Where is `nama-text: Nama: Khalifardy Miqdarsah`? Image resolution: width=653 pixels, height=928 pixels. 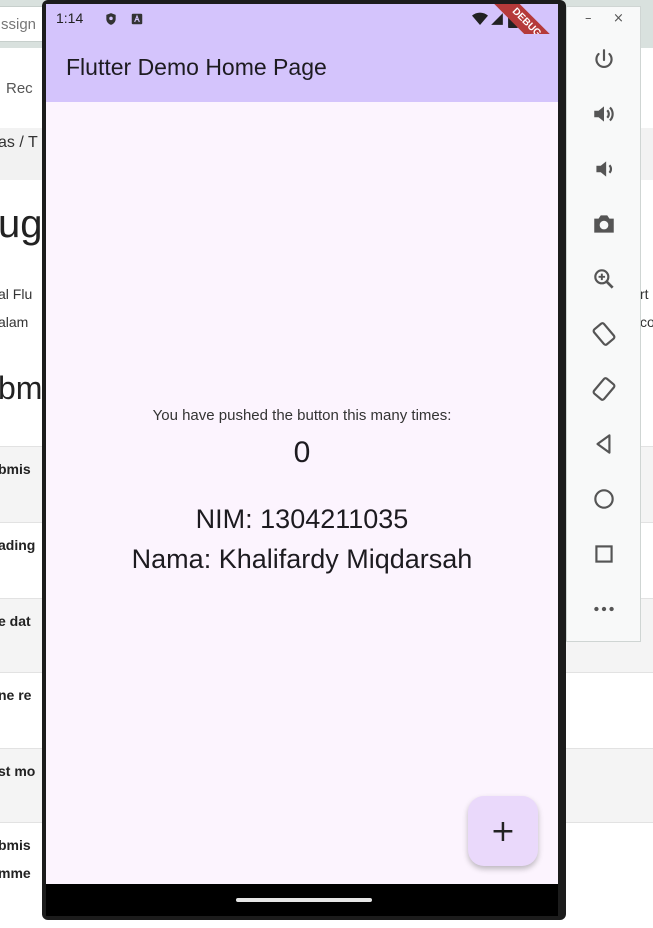 nama-text: Nama: Khalifardy Miqdarsah is located at coordinates (302, 559).